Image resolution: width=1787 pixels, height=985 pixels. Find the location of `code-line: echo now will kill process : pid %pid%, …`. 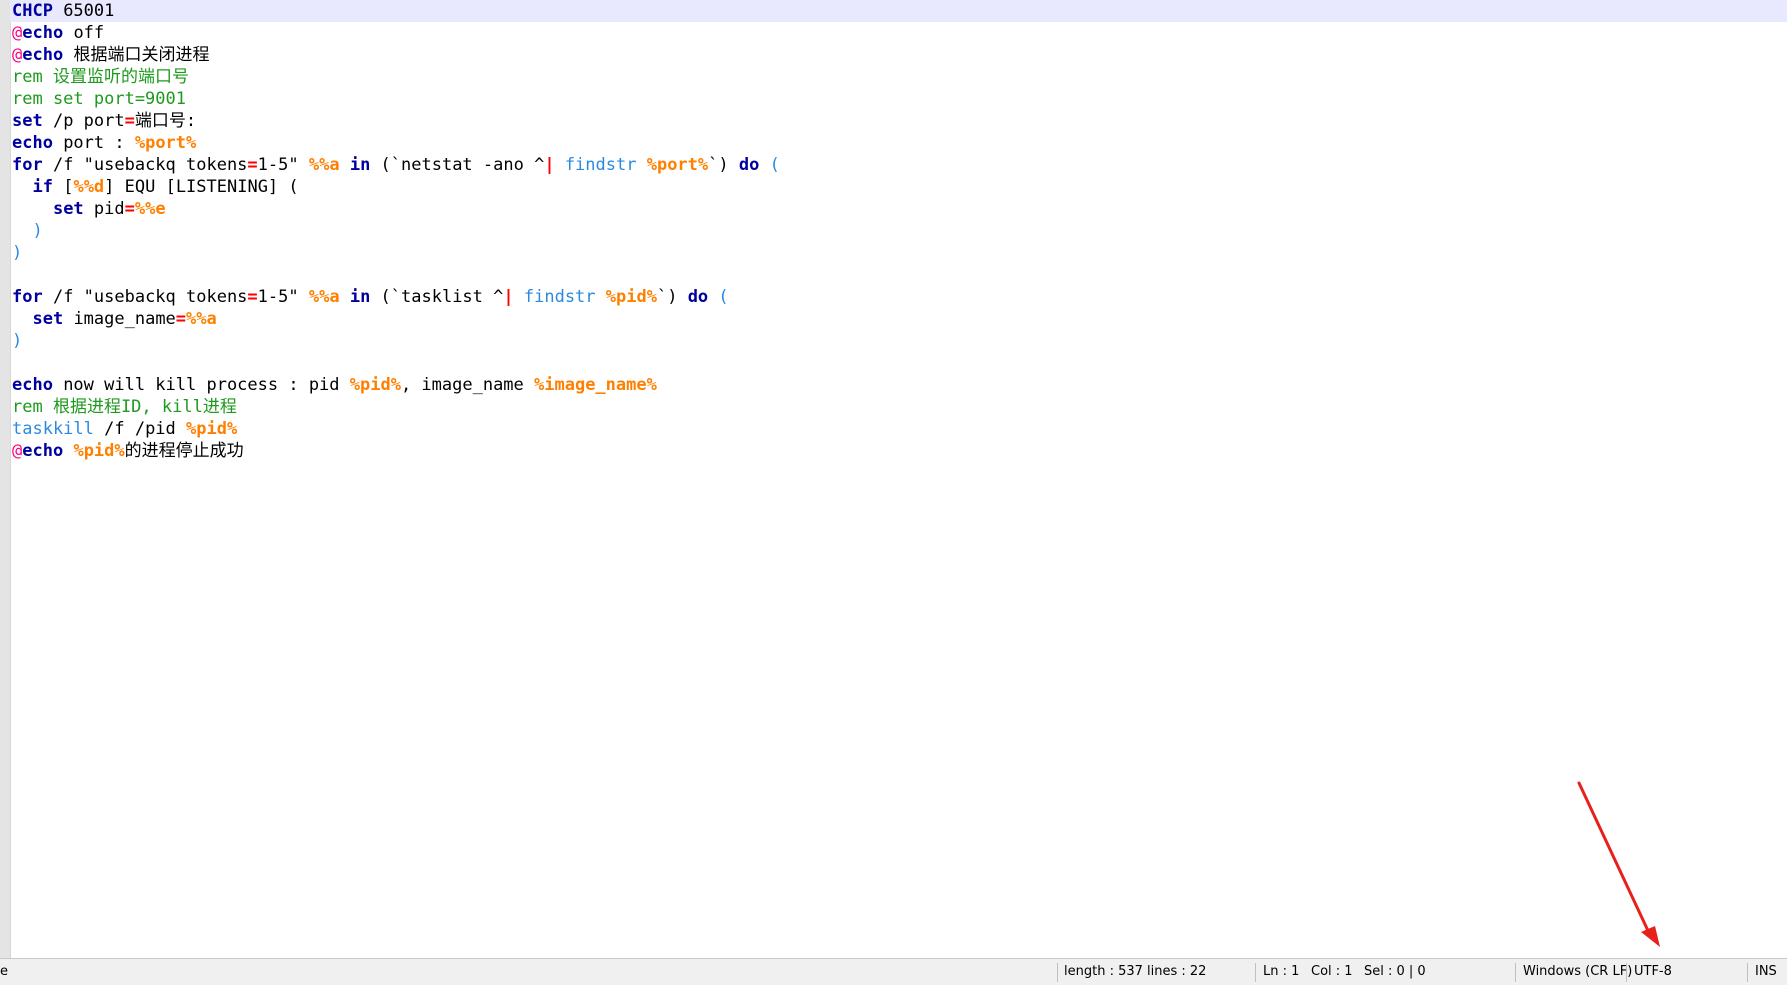

code-line: echo now will kill process : pid %pid%, … is located at coordinates (899, 385).